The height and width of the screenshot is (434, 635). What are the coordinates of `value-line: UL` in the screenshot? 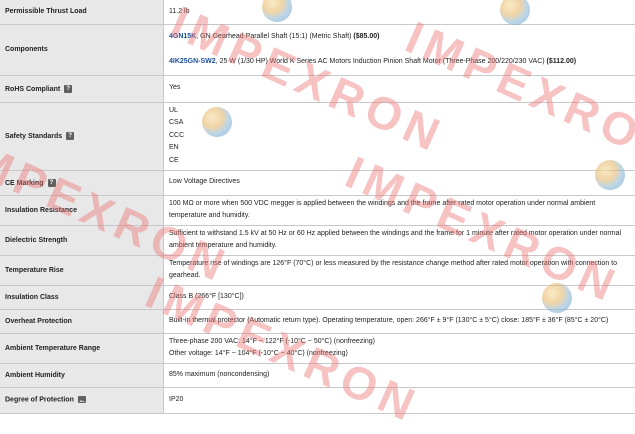 It's located at (399, 111).